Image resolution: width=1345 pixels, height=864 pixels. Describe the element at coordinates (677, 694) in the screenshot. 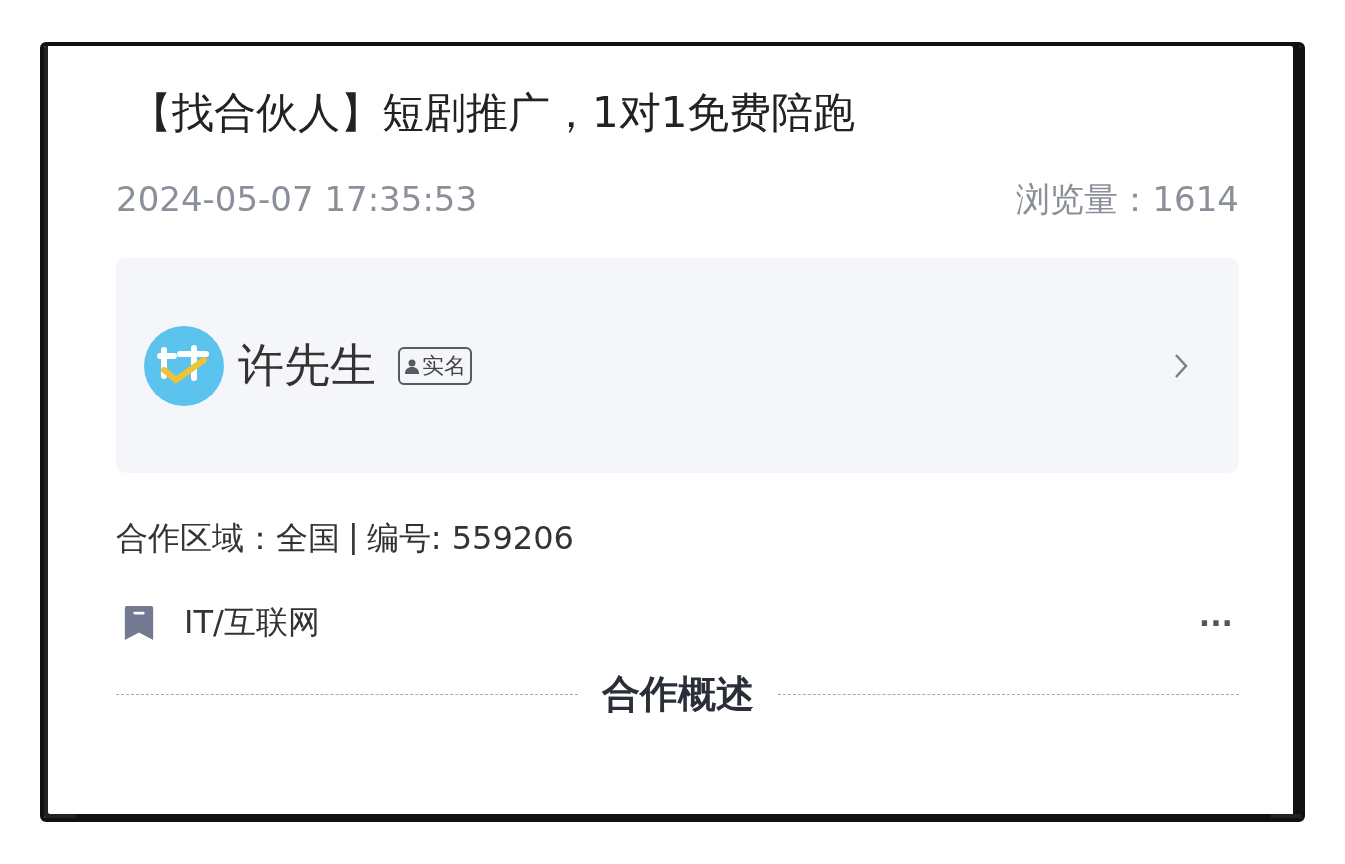

I see `section-heading: 合作概述` at that location.